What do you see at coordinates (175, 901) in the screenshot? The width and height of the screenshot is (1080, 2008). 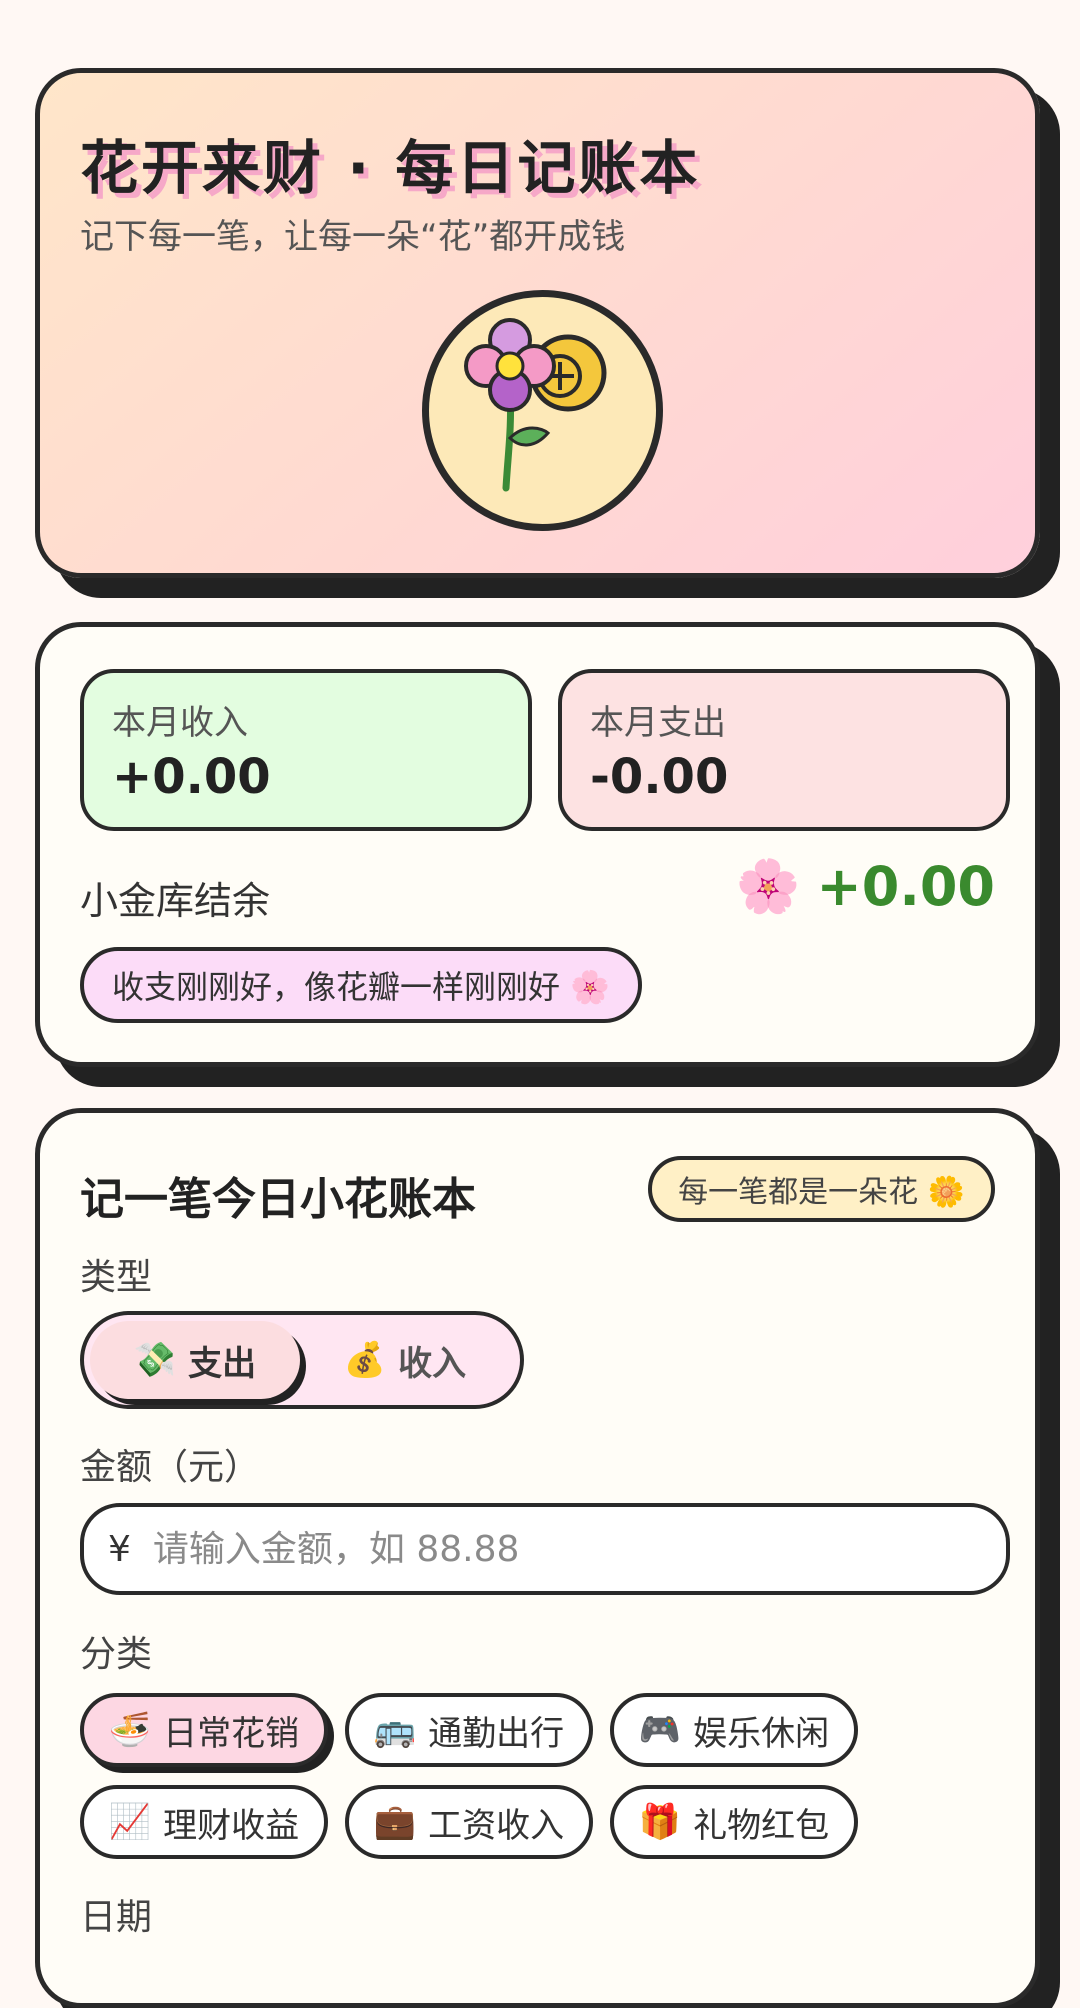 I see `balance-label: 小金库结余` at bounding box center [175, 901].